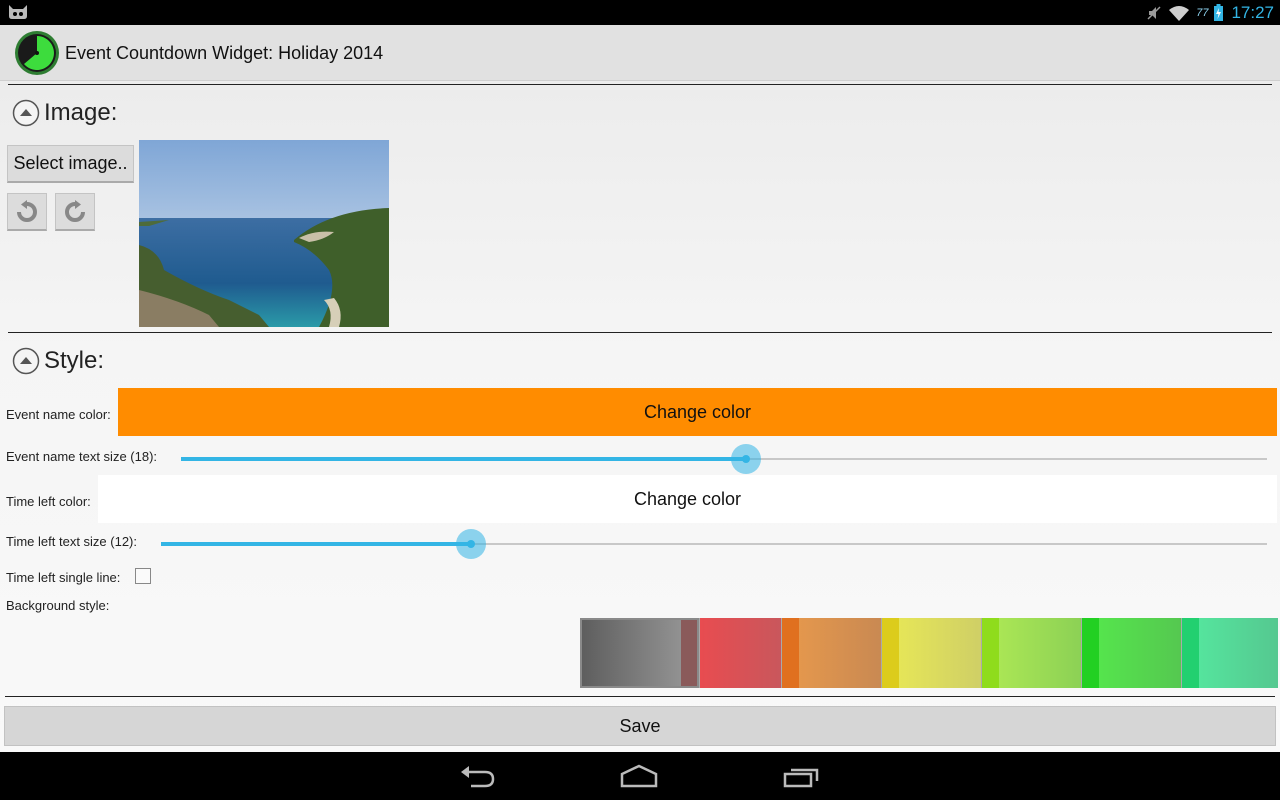 The width and height of the screenshot is (1280, 800). I want to click on battery-percent: 77, so click(1202, 12).